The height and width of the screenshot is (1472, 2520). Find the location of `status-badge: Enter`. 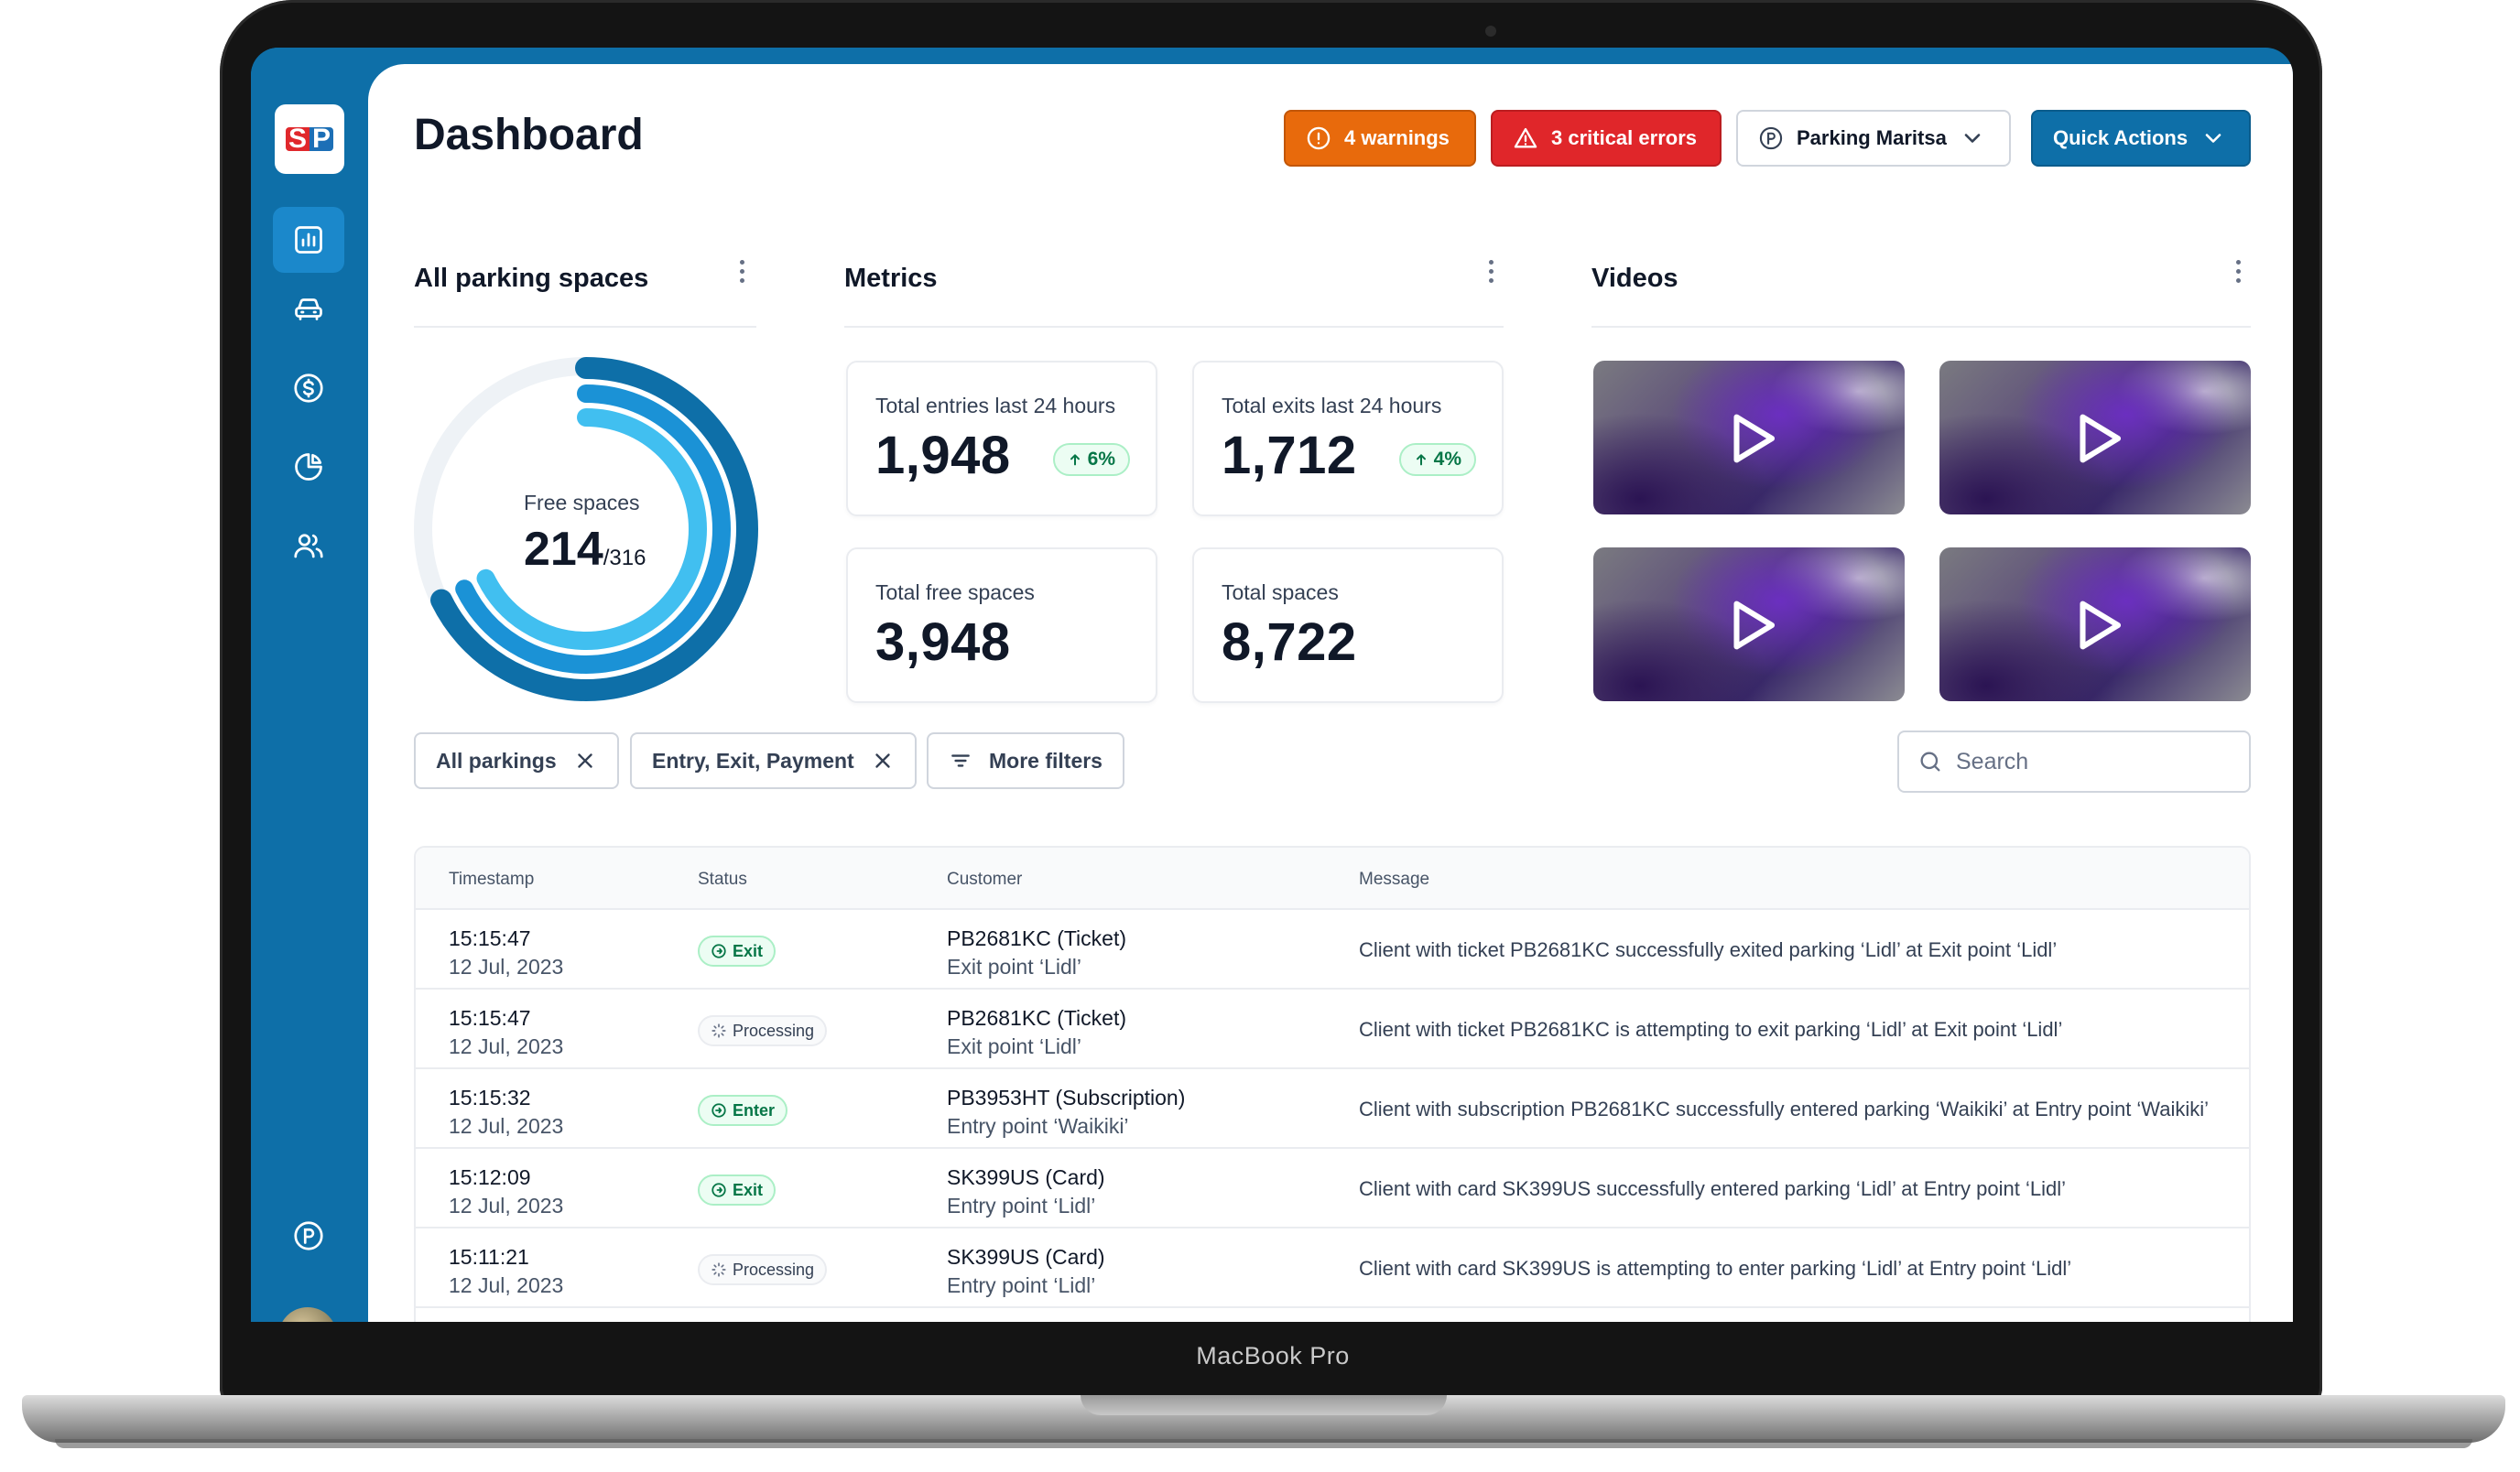

status-badge: Enter is located at coordinates (743, 1111).